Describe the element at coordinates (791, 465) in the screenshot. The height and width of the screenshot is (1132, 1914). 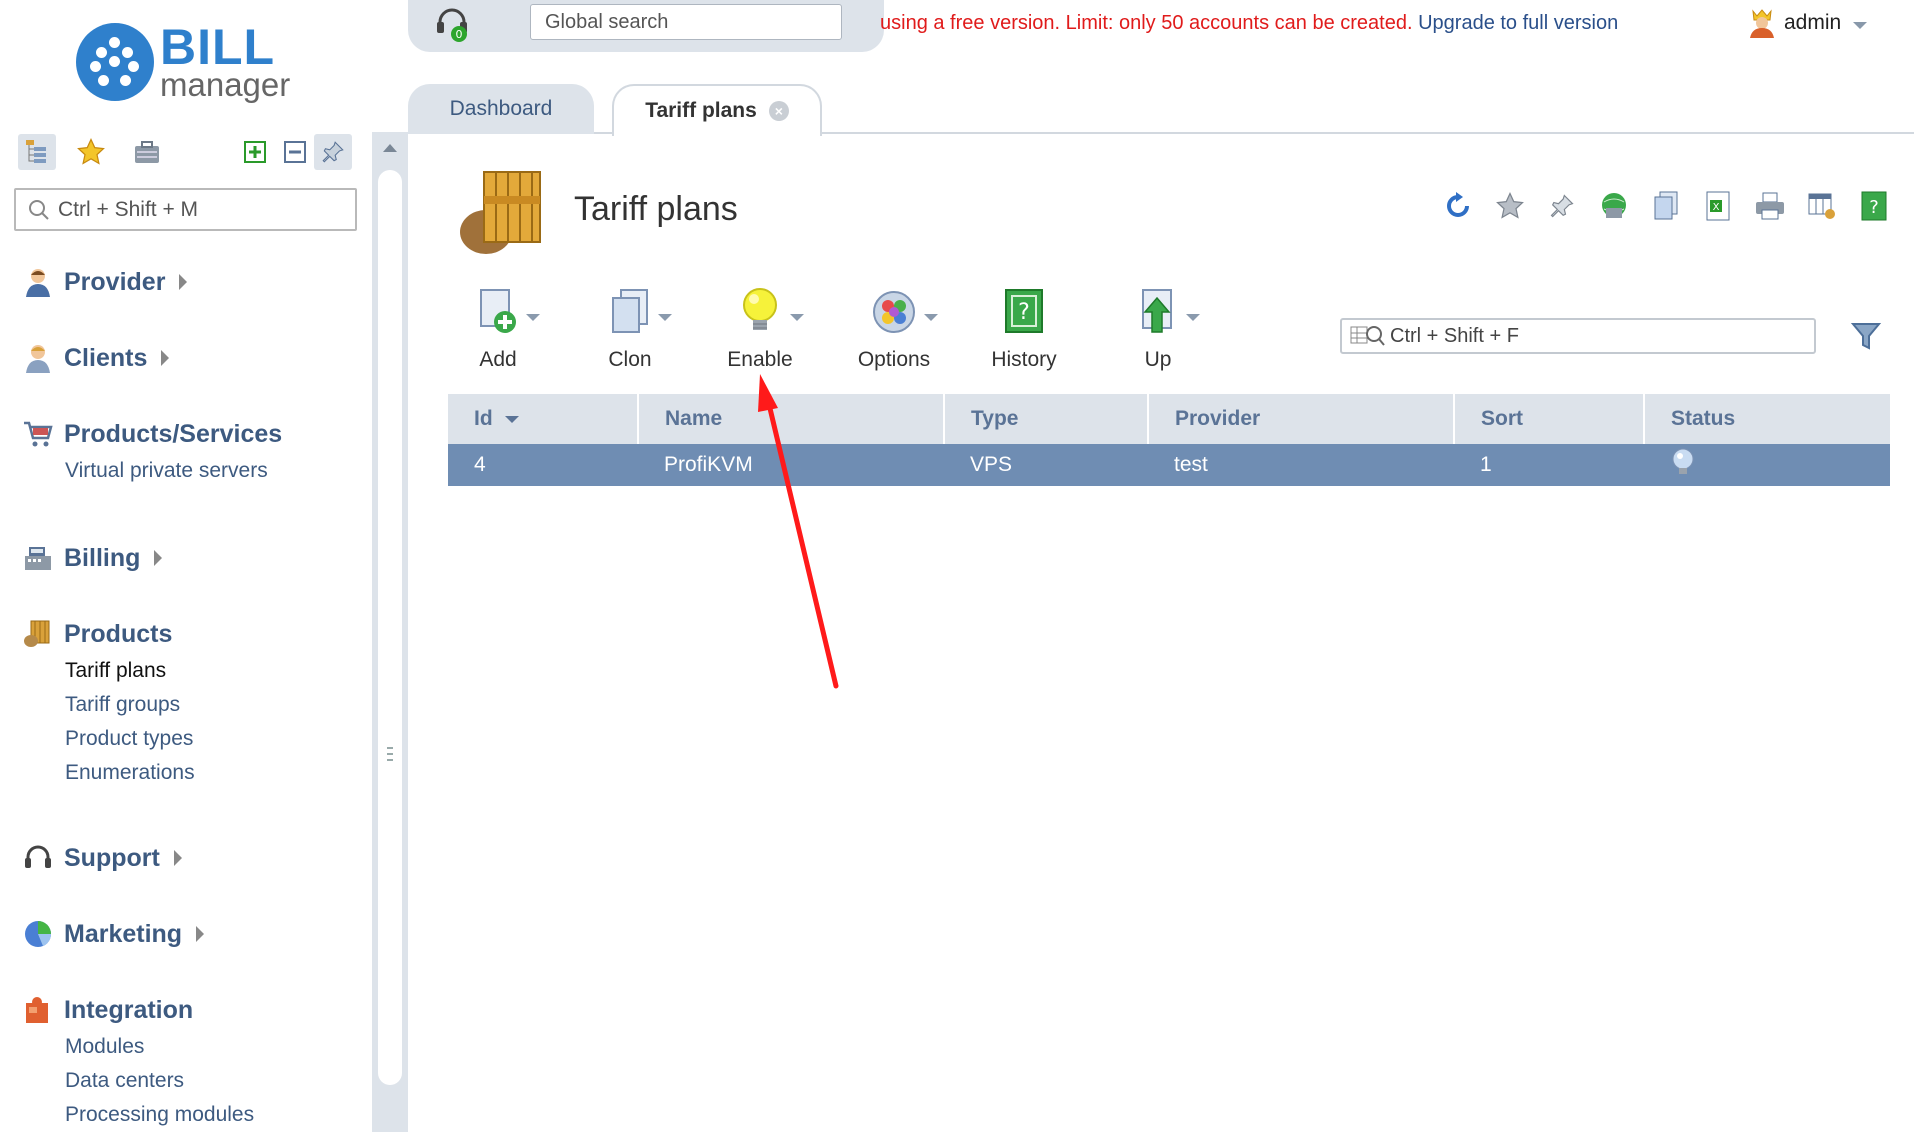
I see `cell-name: ProfiKVM` at that location.